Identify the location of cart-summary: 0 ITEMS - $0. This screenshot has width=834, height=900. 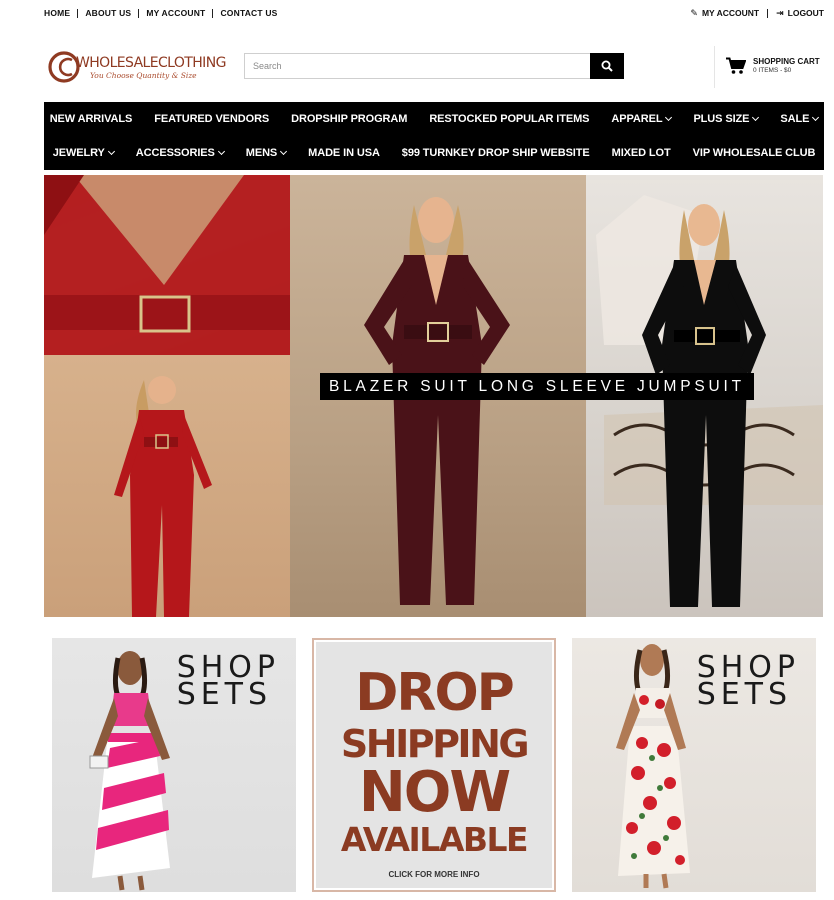
(772, 70).